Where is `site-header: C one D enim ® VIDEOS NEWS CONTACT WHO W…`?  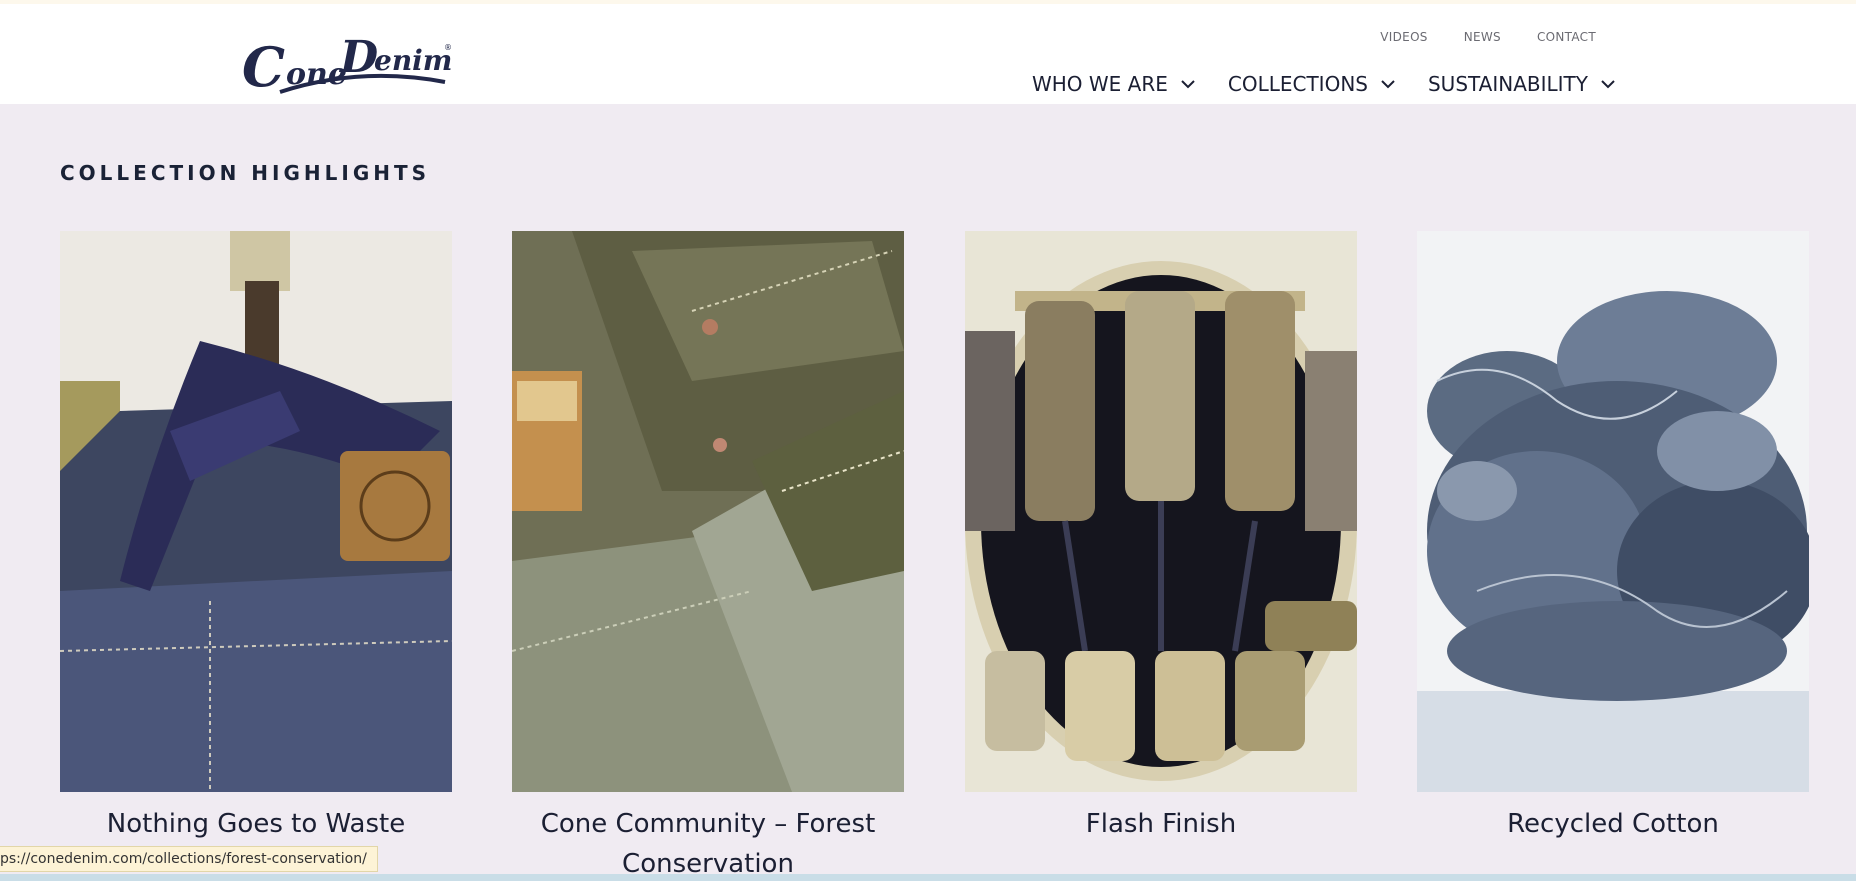
site-header: C one D enim ® VIDEOS NEWS CONTACT WHO W… is located at coordinates (928, 54).